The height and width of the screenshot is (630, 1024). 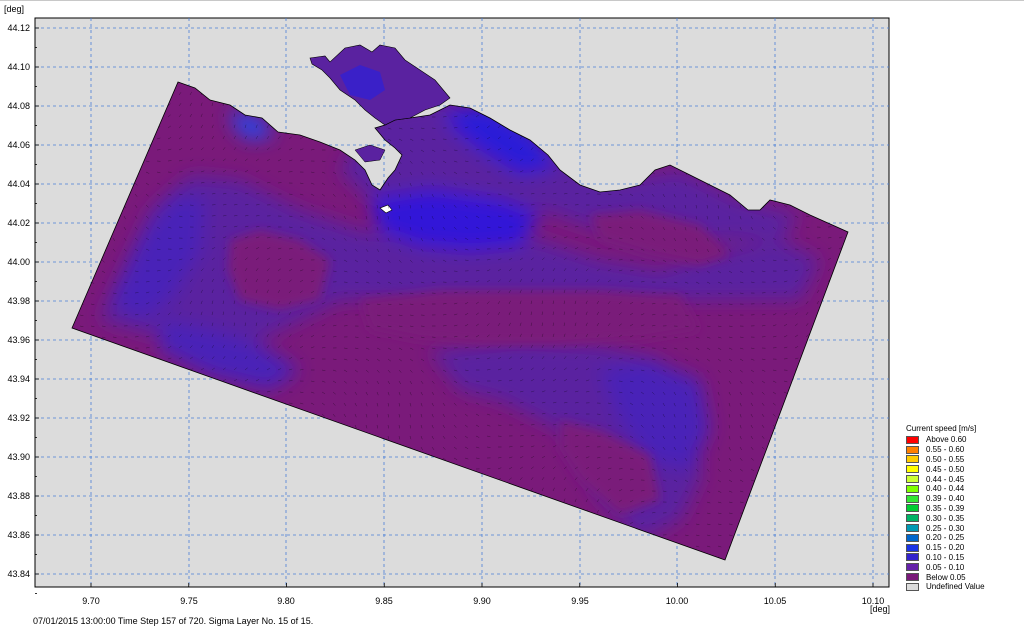 I want to click on y-tick-label: 44.04, so click(x=18, y=184).